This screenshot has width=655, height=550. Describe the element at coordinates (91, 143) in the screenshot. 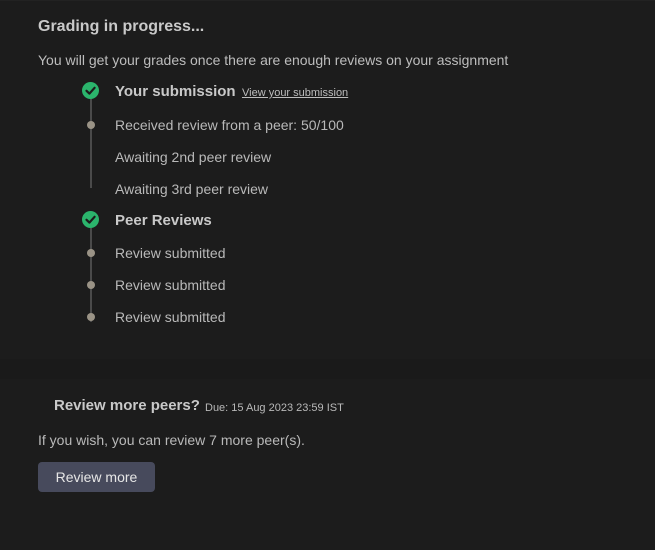

I see `submission-timeline-line` at that location.